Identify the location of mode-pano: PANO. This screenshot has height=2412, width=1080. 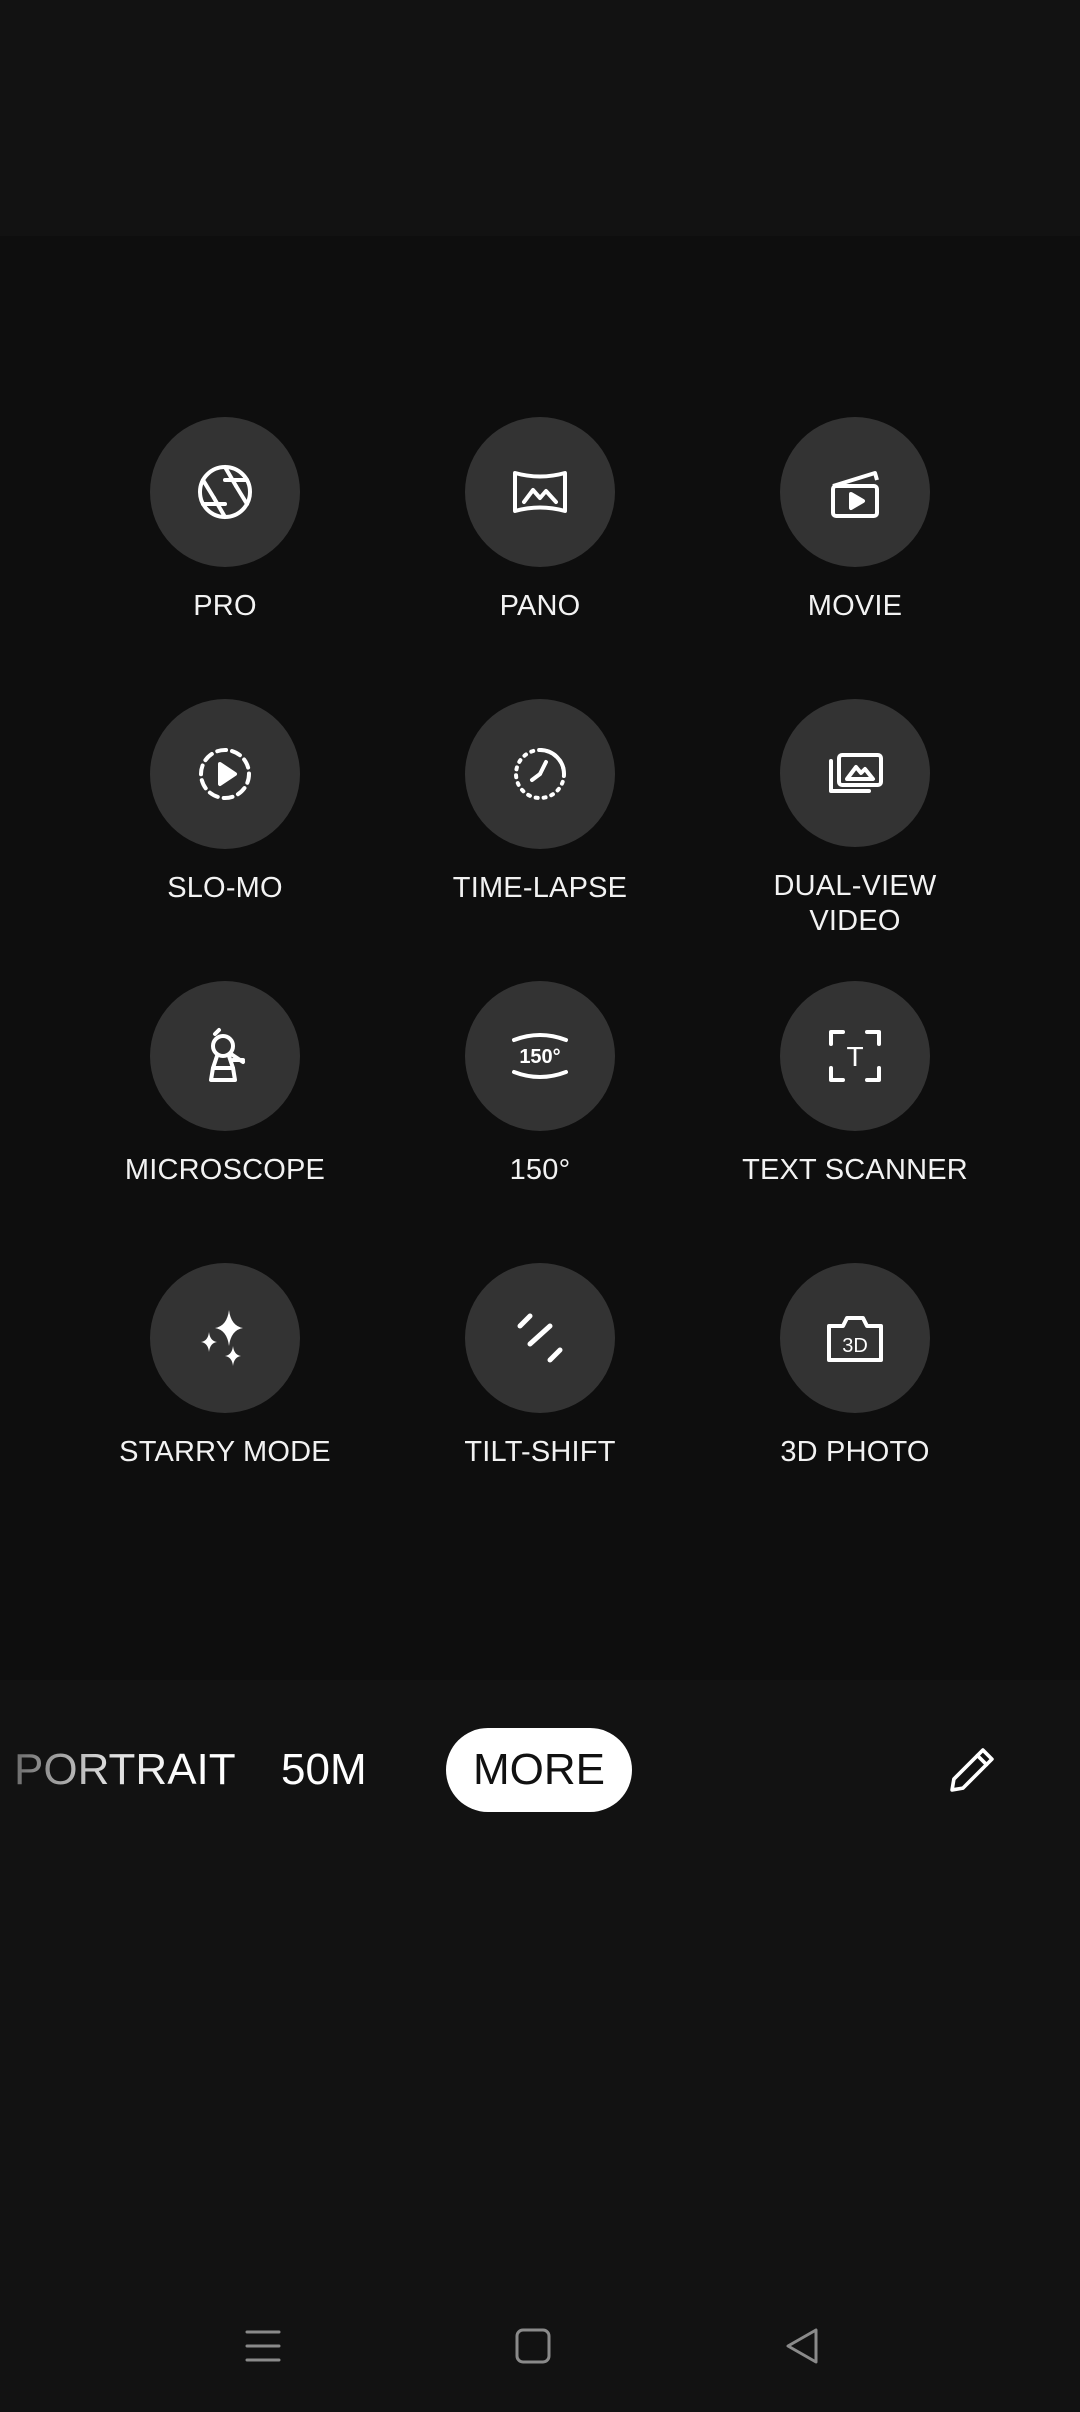
(540, 537).